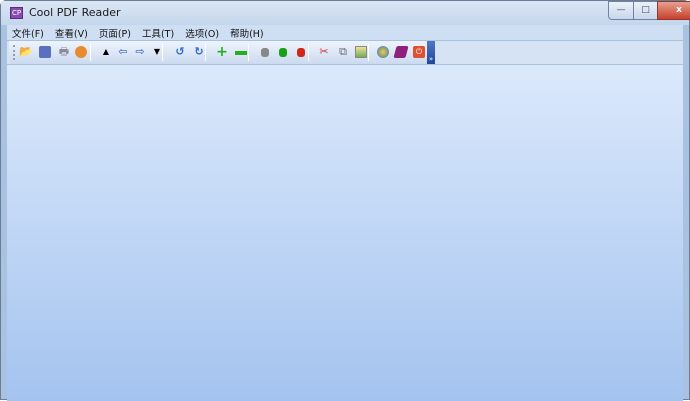  What do you see at coordinates (202, 32) in the screenshot?
I see `menu-options: 选项(O)` at bounding box center [202, 32].